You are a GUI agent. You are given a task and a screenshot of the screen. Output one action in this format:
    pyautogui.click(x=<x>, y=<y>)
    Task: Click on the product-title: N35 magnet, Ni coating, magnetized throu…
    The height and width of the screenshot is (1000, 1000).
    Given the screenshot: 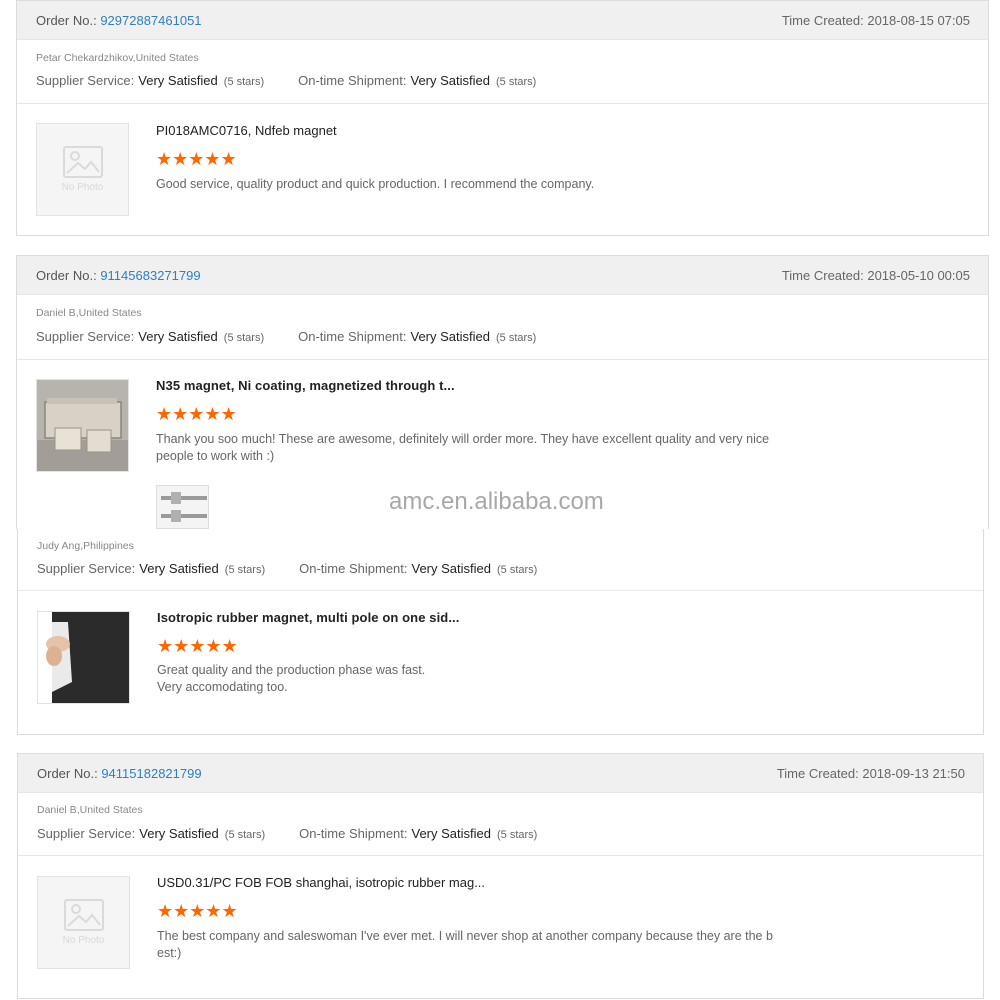 What is the action you would take?
    pyautogui.click(x=305, y=385)
    